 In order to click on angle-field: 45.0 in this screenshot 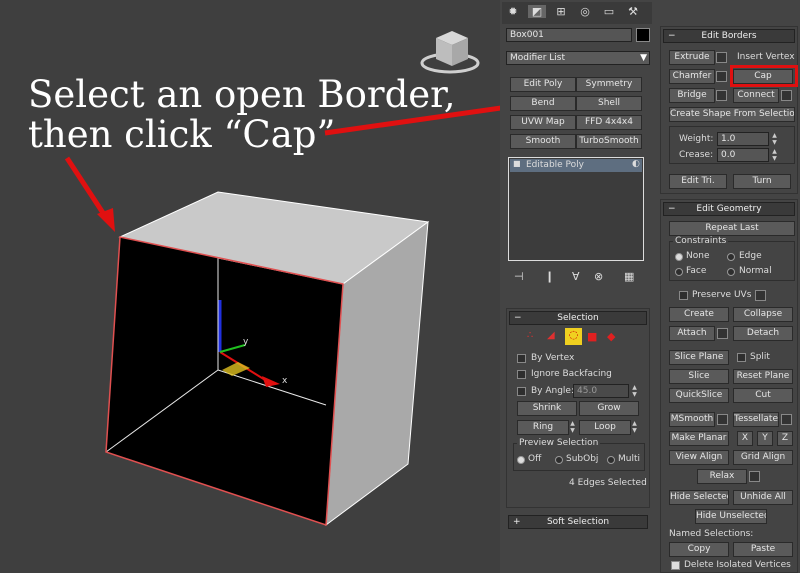, I will do `click(601, 391)`.